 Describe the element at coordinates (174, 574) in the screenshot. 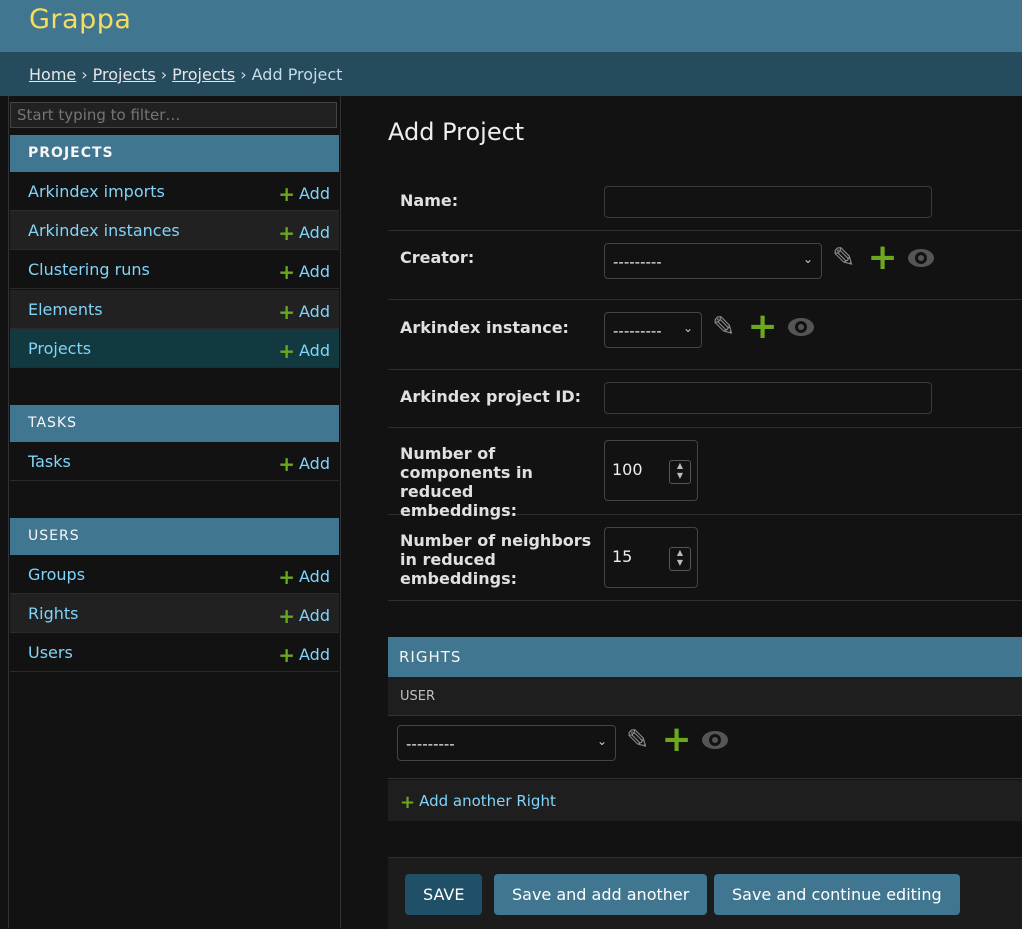

I see `sidebar-item-groups: Groups + Add` at that location.